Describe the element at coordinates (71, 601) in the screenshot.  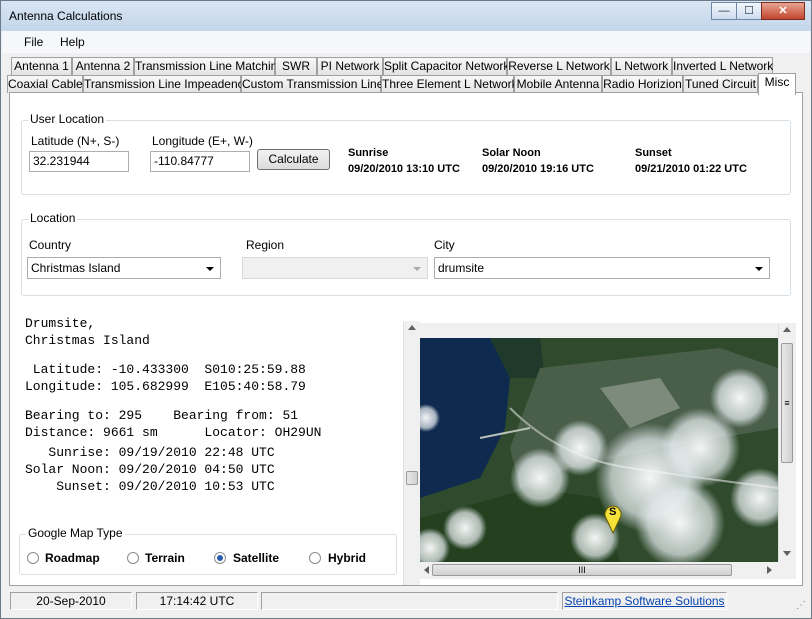
I see `status-date: 20-Sep-2010` at that location.